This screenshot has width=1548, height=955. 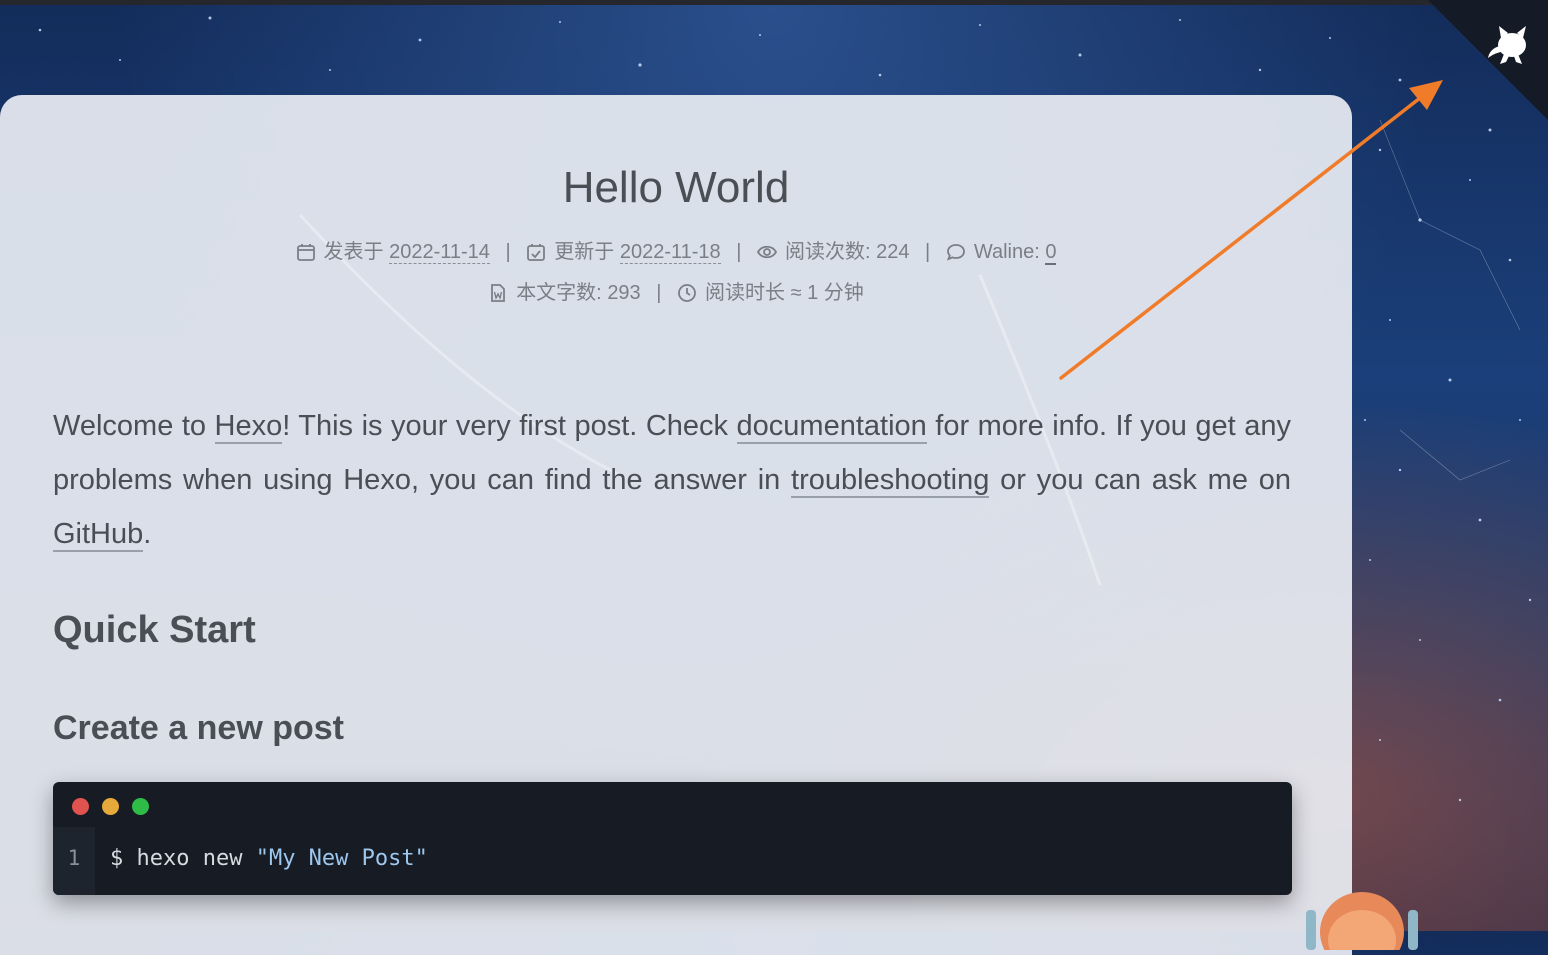 I want to click on published-date: 2022-11-14, so click(x=439, y=252).